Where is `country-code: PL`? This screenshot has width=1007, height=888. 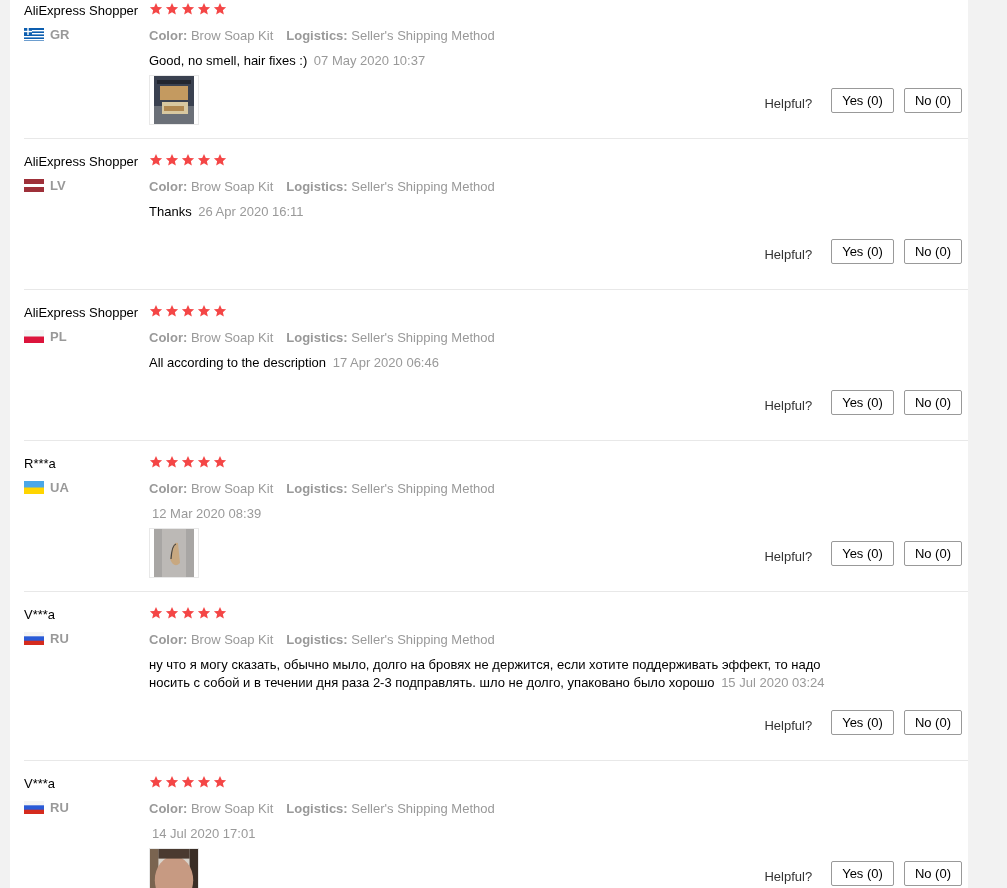 country-code: PL is located at coordinates (58, 336).